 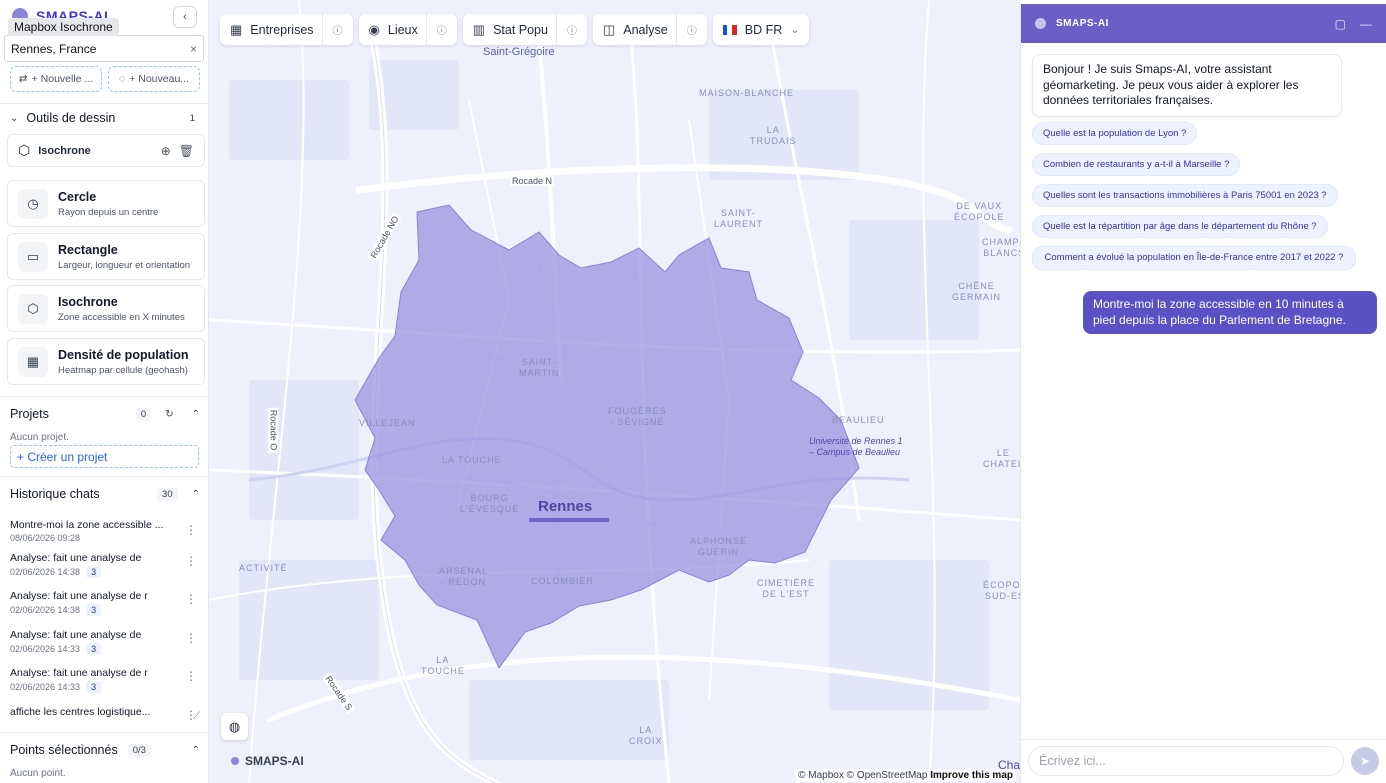 I want to click on history-item: affiche les centres logistique... ⋮, so click(x=107, y=714).